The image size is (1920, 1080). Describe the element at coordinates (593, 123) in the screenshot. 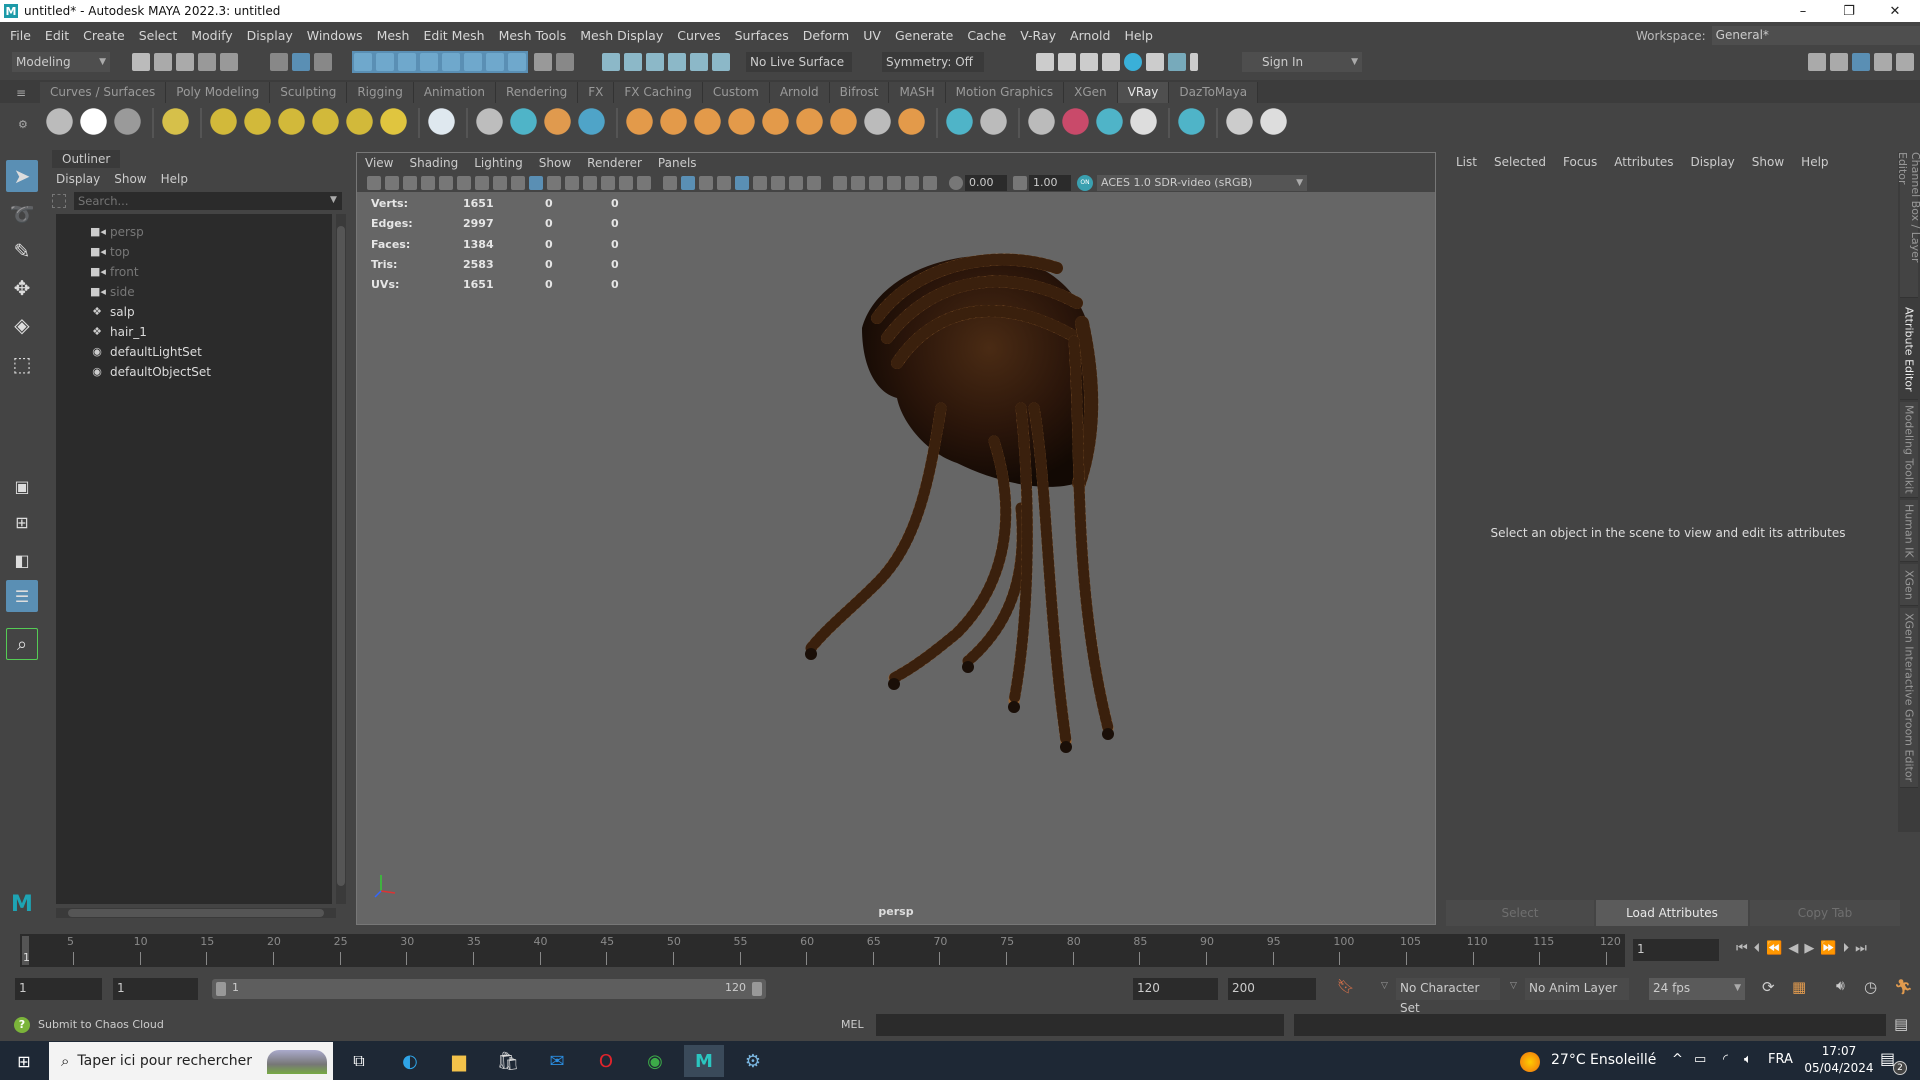

I see `volume-grid-icon` at that location.